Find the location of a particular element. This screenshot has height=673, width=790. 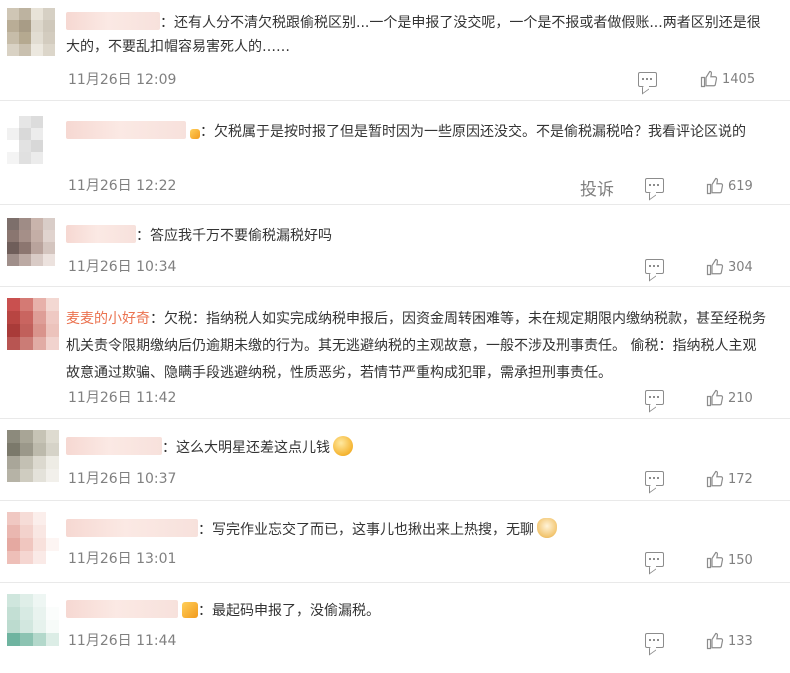

report-button: 投诉 is located at coordinates (597, 187).